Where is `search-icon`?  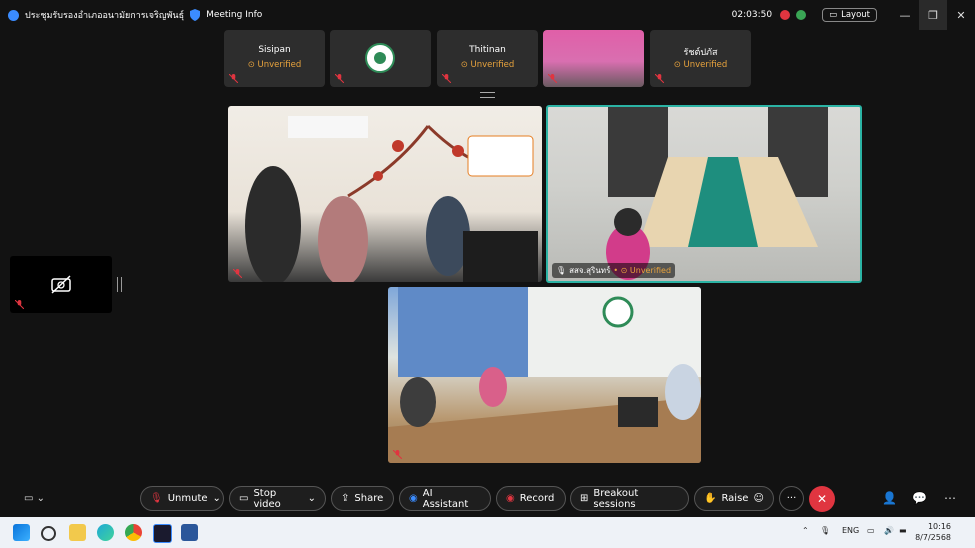
search-icon is located at coordinates (48, 533).